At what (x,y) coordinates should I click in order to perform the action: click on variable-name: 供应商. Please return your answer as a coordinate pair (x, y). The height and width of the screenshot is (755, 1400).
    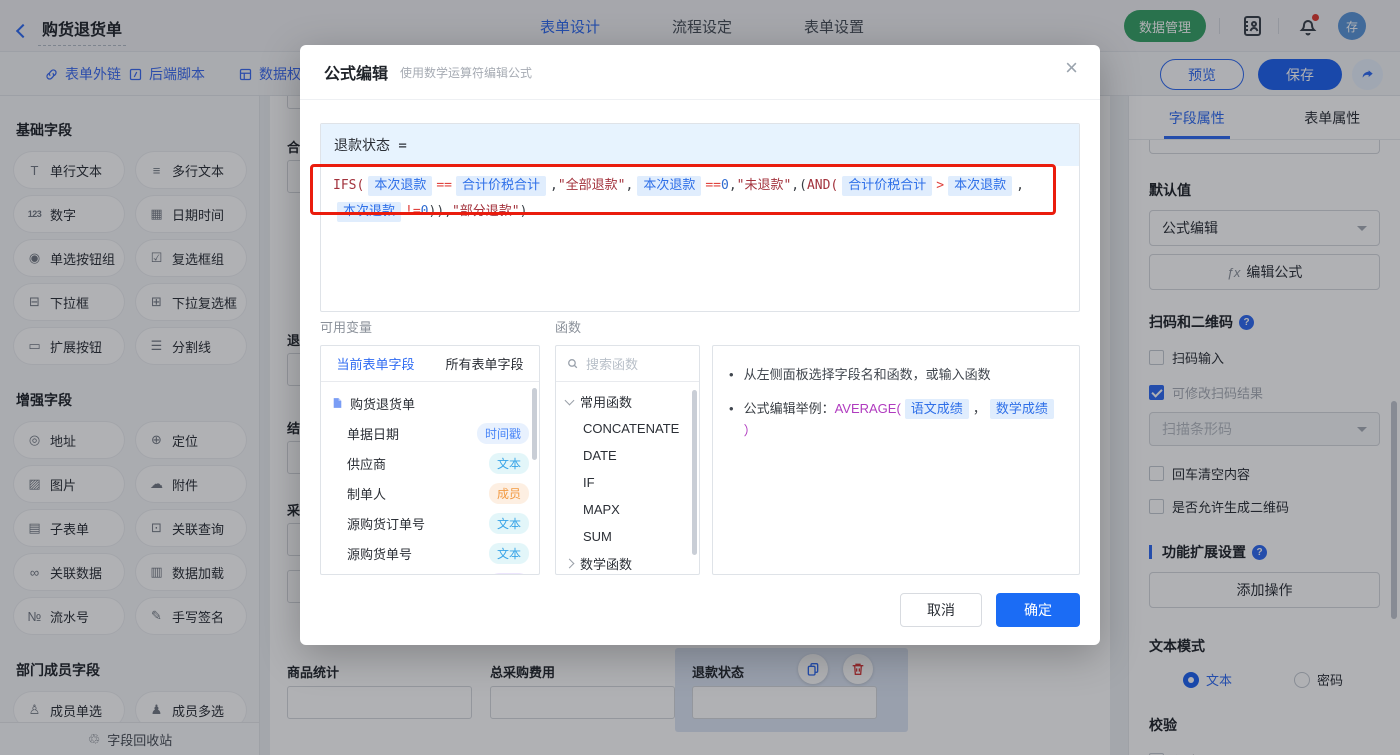
    Looking at the image, I should click on (367, 464).